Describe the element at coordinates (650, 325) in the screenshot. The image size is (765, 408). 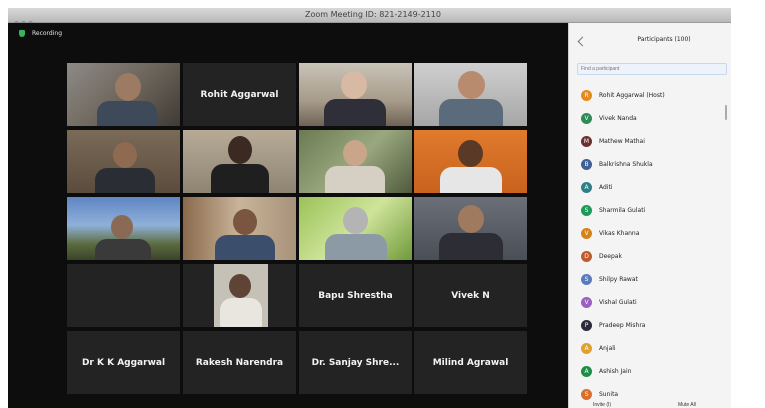
I see `participant-row: P Pradeep Mishra` at that location.